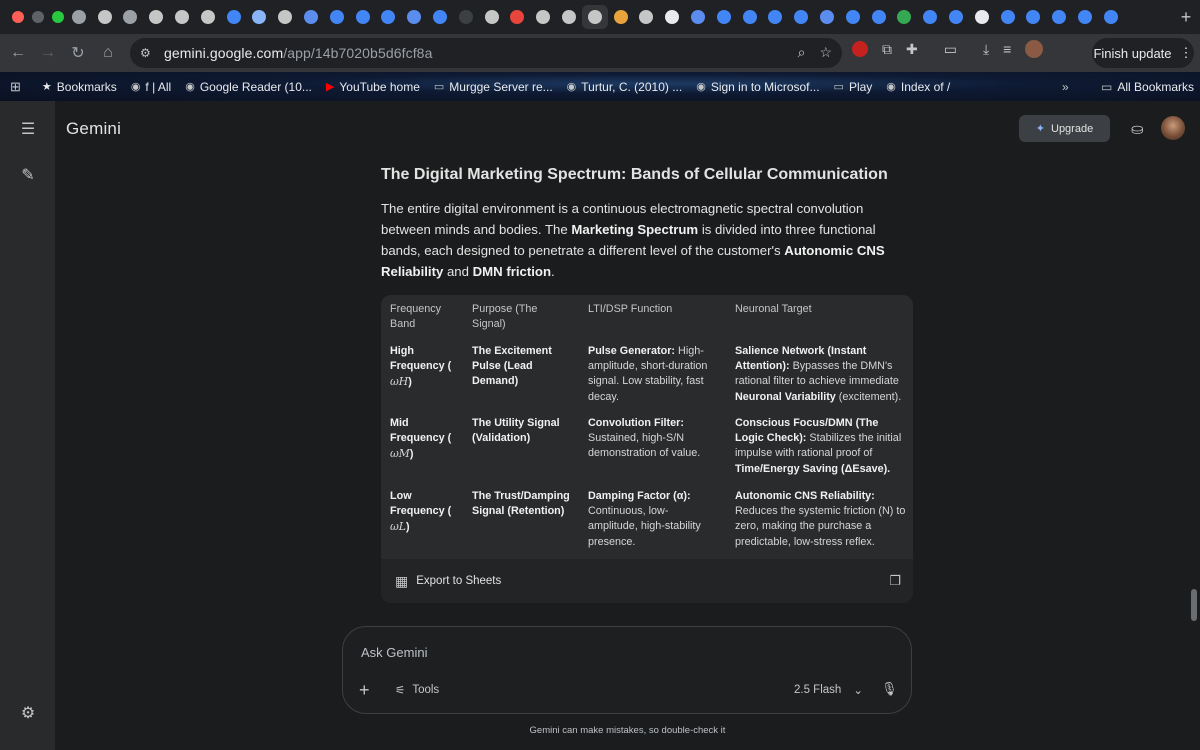 The width and height of the screenshot is (1200, 750). What do you see at coordinates (1147, 87) in the screenshot?
I see `all-bookmarks-button: ▭ All Bookmarks` at bounding box center [1147, 87].